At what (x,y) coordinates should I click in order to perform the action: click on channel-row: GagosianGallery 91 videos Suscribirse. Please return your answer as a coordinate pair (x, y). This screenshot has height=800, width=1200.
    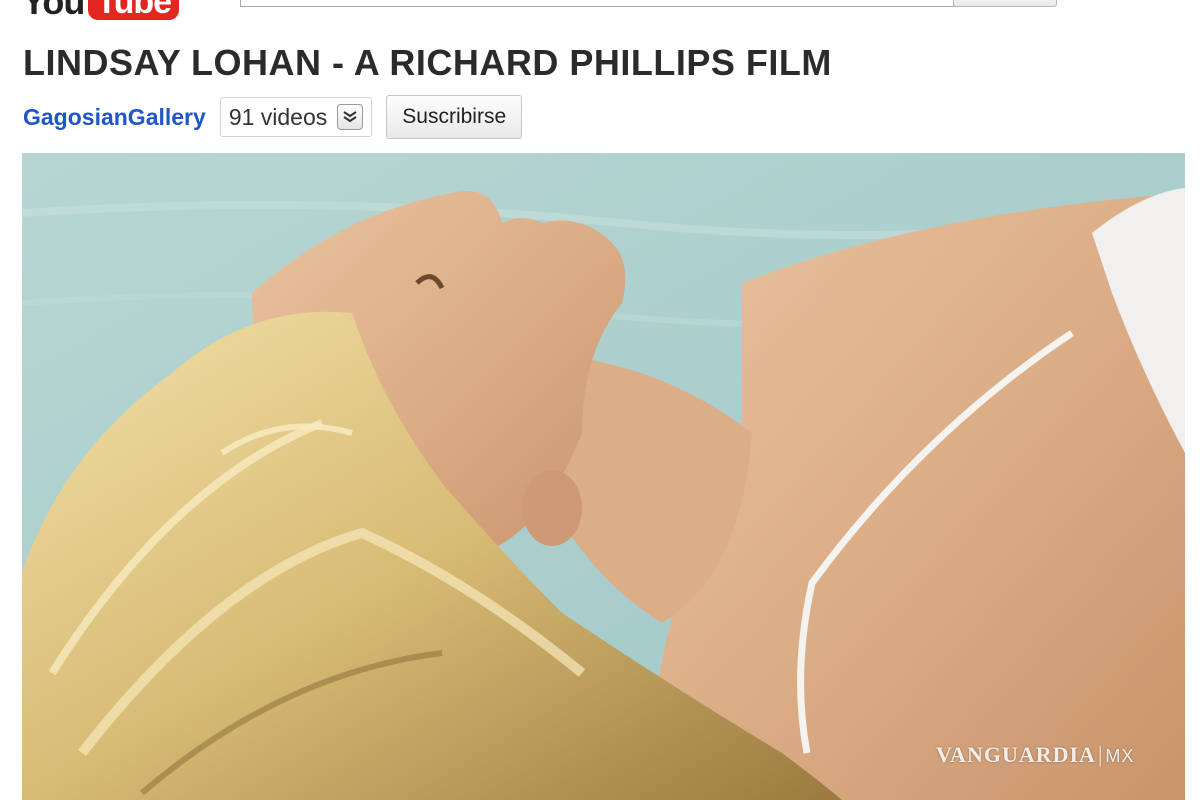
    Looking at the image, I should click on (273, 117).